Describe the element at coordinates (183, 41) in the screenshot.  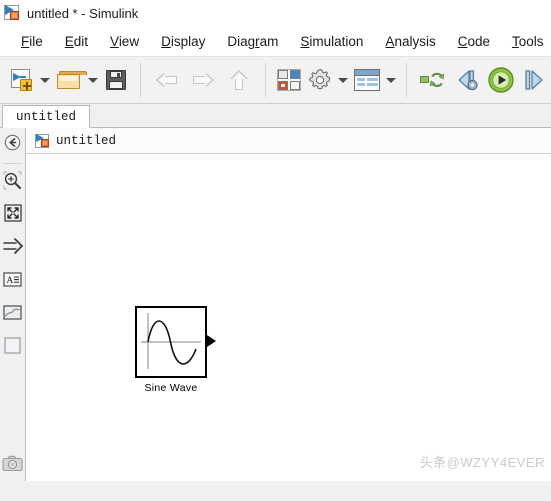
I see `menu-item-display: Display` at that location.